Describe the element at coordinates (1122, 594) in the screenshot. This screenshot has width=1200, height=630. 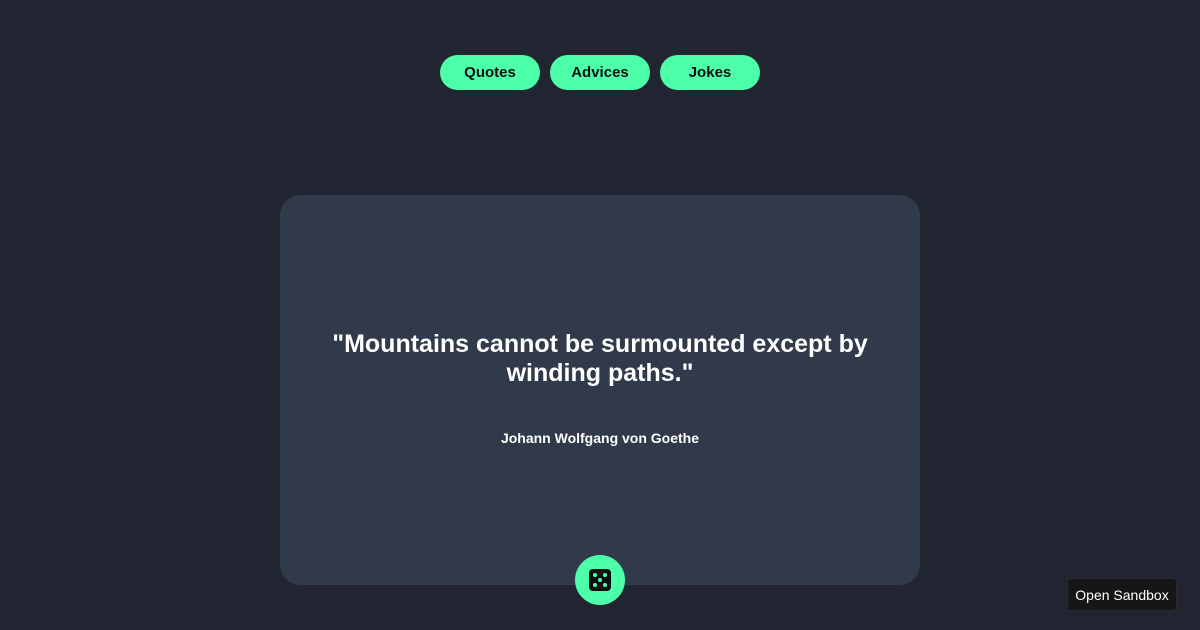
I see `open-sandbox-button: Open Sandbox` at that location.